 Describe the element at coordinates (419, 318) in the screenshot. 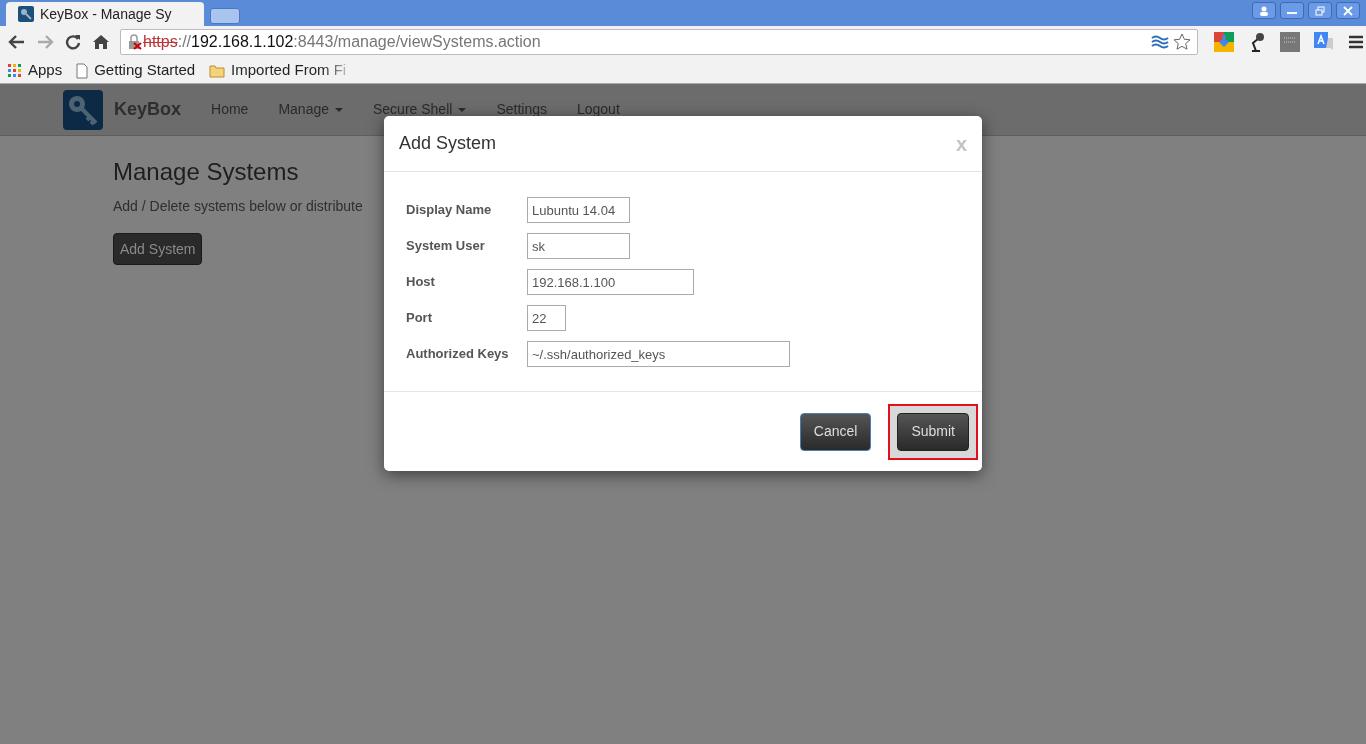

I see `field-label: Port` at that location.